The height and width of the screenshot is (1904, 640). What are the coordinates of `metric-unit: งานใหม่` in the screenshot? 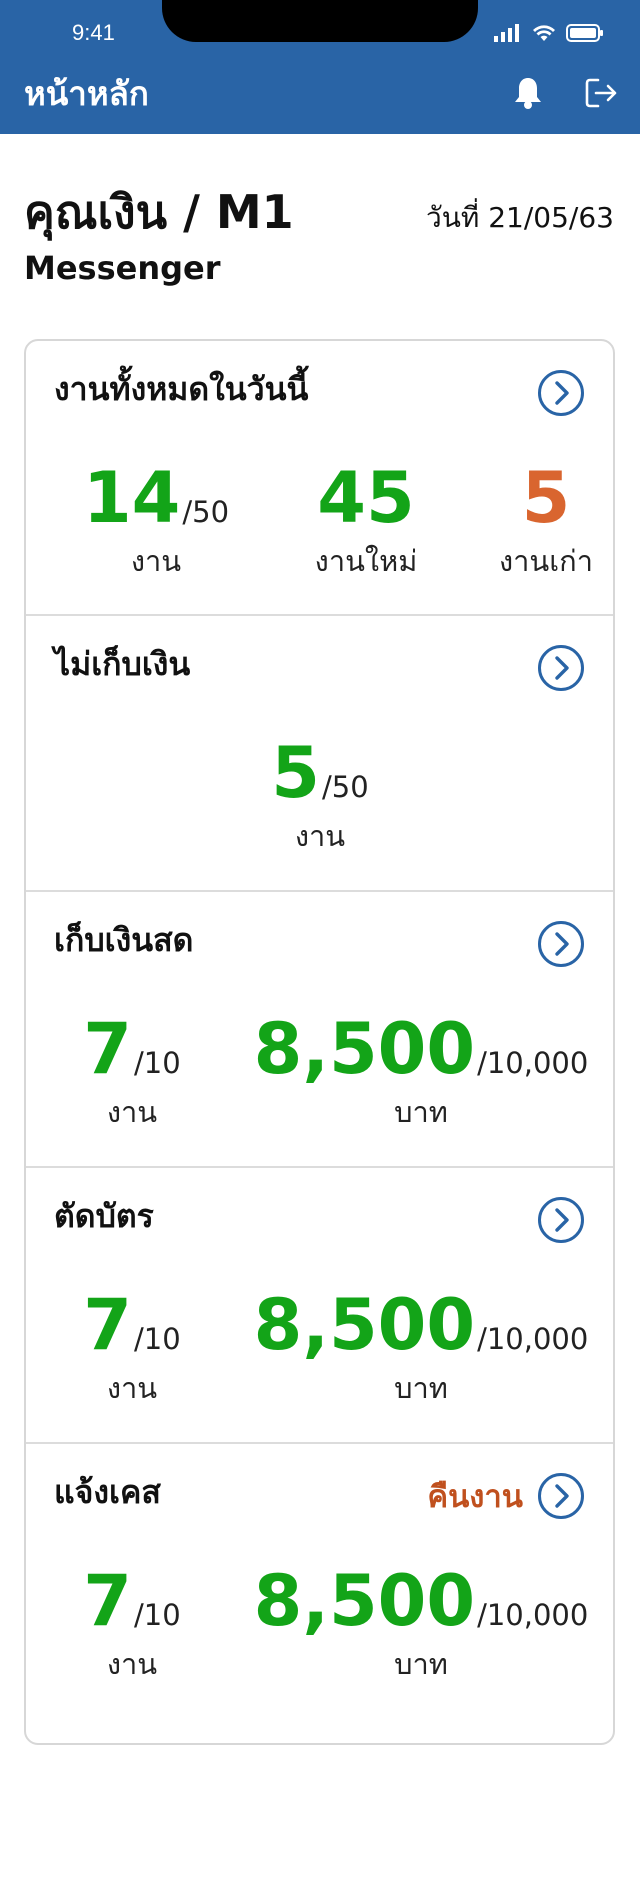 It's located at (366, 561).